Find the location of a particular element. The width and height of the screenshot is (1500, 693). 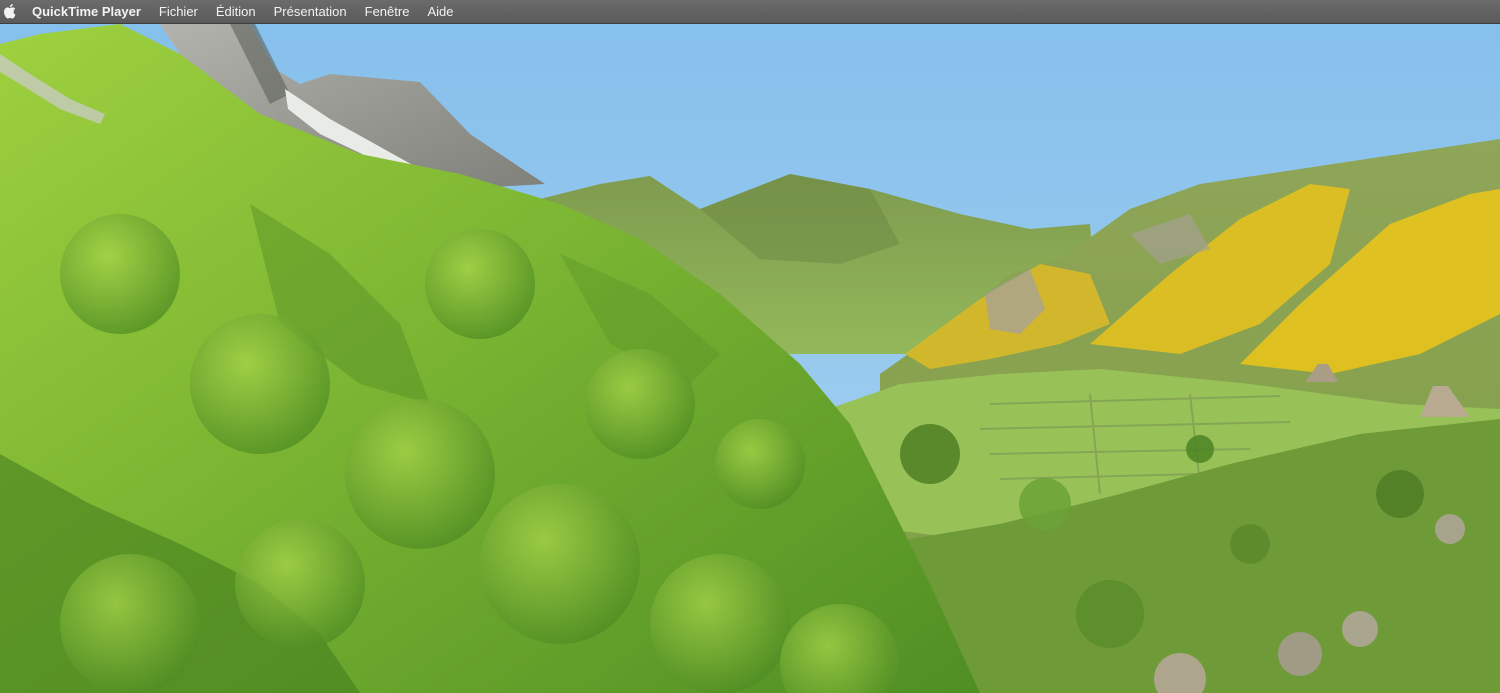

apple-icon is located at coordinates (10, 11).